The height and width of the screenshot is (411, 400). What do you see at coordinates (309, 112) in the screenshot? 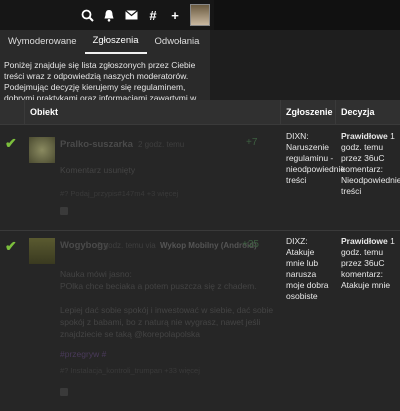
I see `header-report: Zgłoszenie` at bounding box center [309, 112].